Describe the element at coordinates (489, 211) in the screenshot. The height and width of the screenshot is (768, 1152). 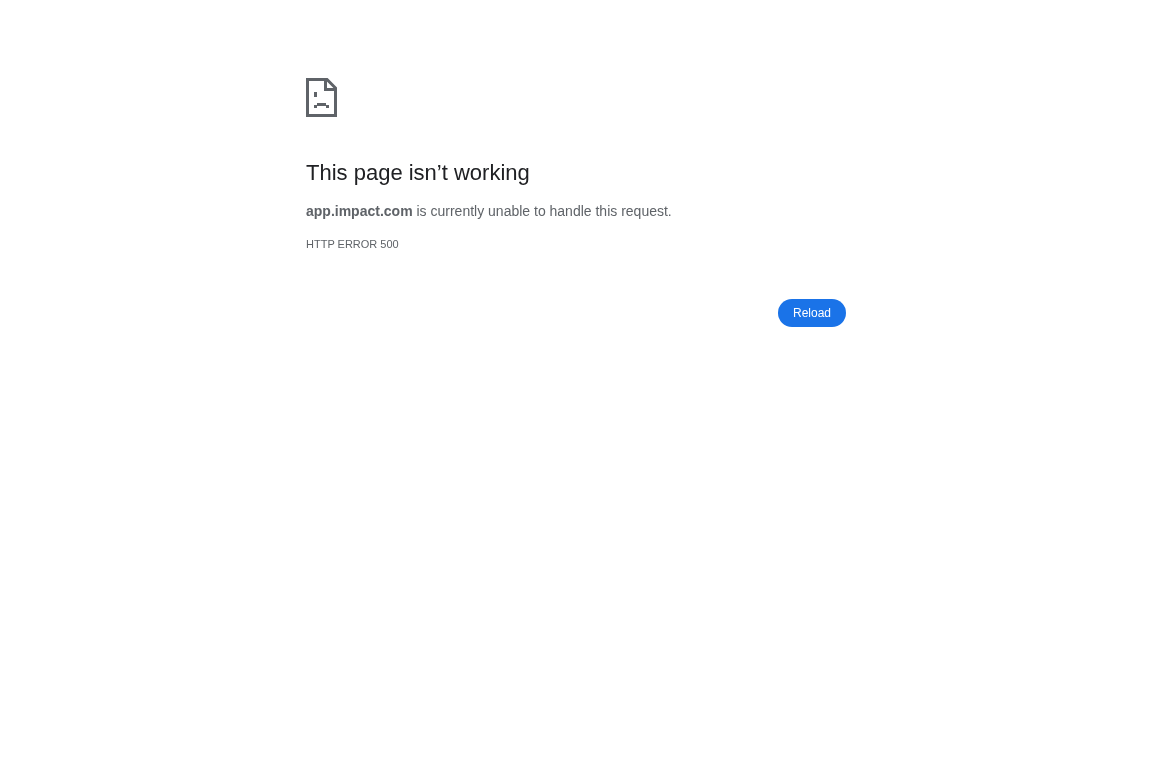
I see `error-message: app.impact.com is currently unable to handle this request.` at that location.